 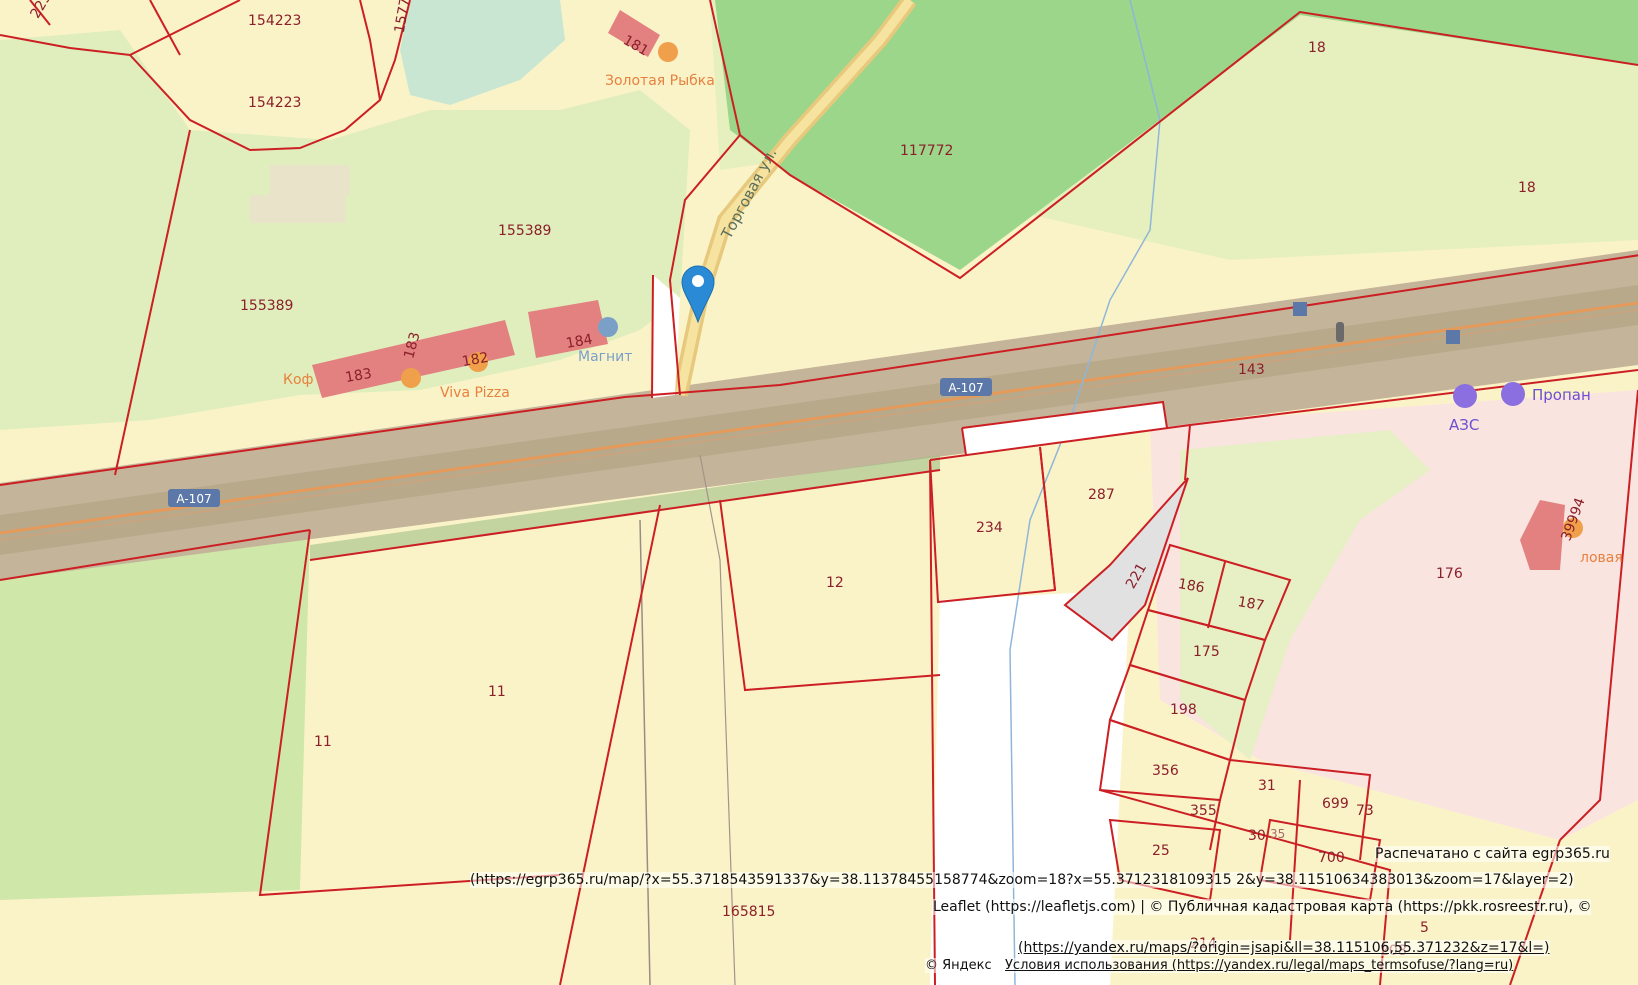 I want to click on shop-icon, so click(x=608, y=327).